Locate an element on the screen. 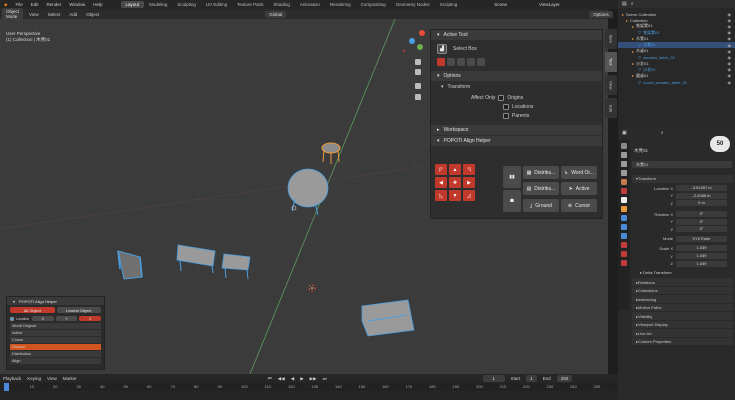 This screenshot has height=400, width=735. particles-tab-icon is located at coordinates (624, 227).